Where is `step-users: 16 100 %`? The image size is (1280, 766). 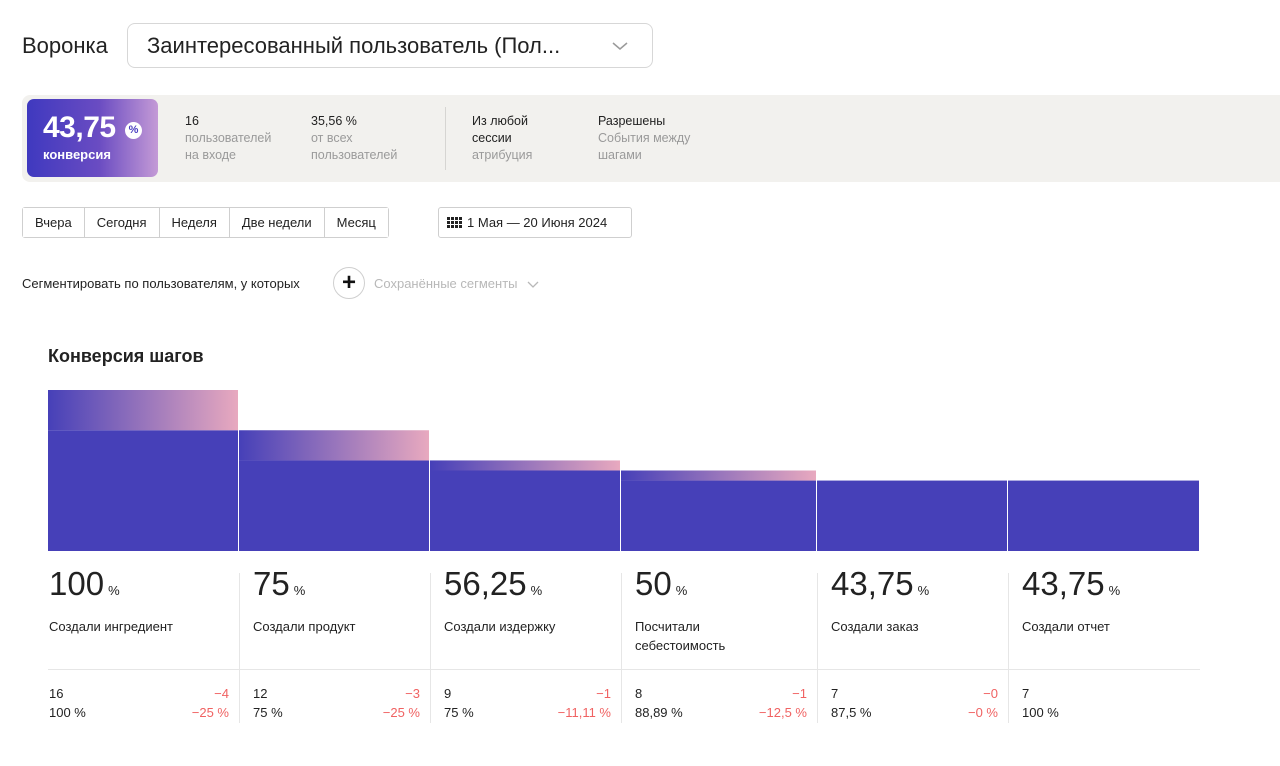 step-users: 16 100 % is located at coordinates (67, 703).